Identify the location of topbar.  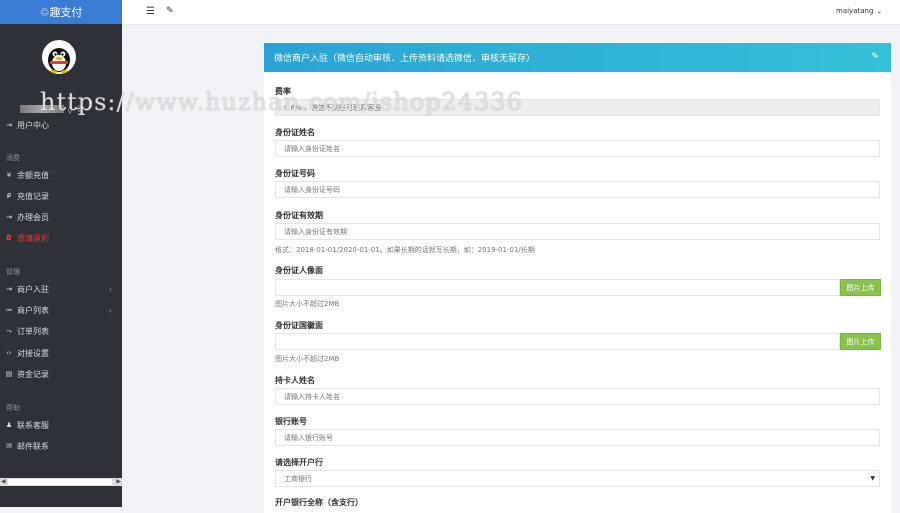
(511, 12).